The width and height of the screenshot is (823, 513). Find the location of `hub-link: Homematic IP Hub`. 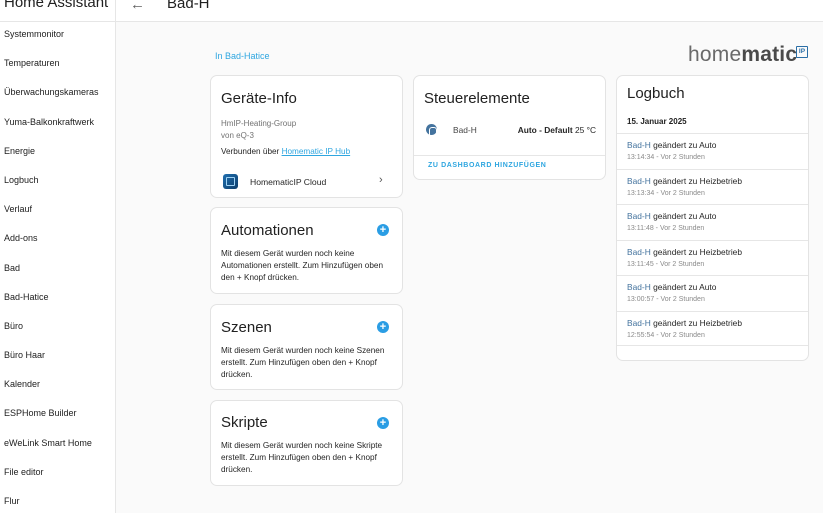

hub-link: Homematic IP Hub is located at coordinates (316, 151).